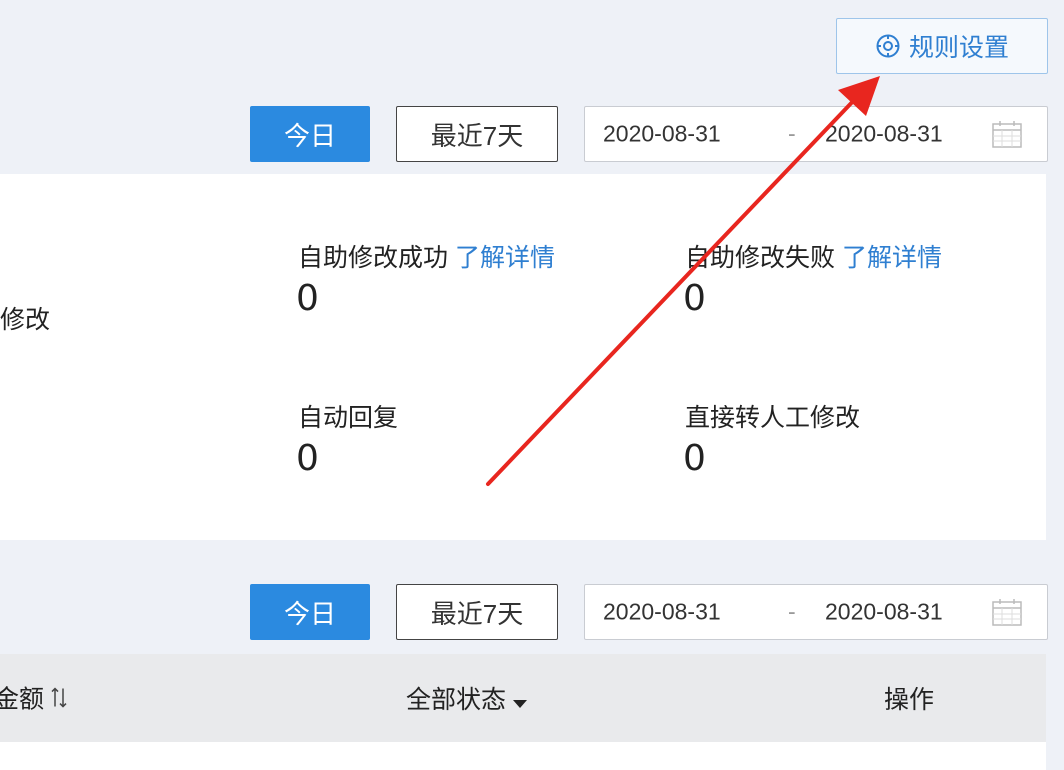 This screenshot has height=770, width=1064. I want to click on stat-title: 自助修改成功, so click(373, 258).